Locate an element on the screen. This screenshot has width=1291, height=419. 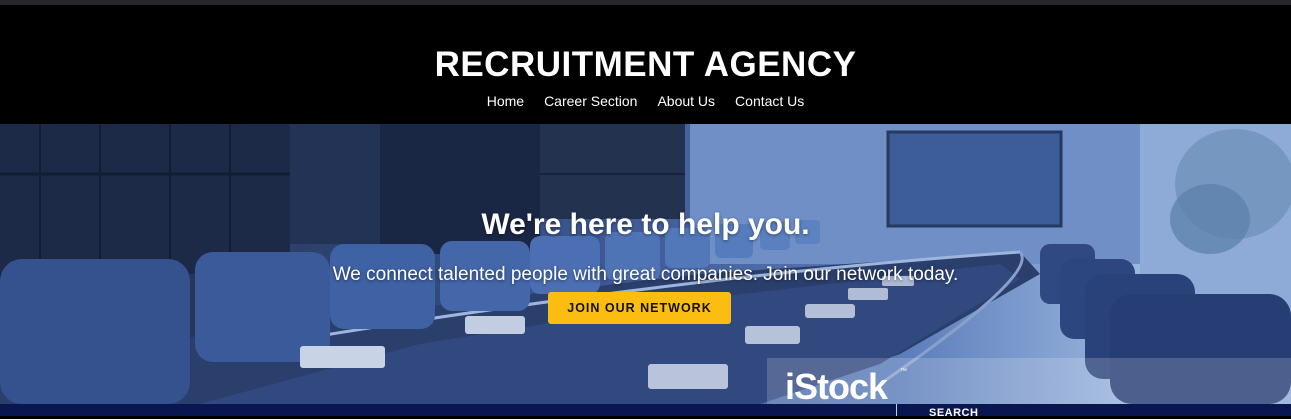
watermark-text: iStock is located at coordinates (836, 385).